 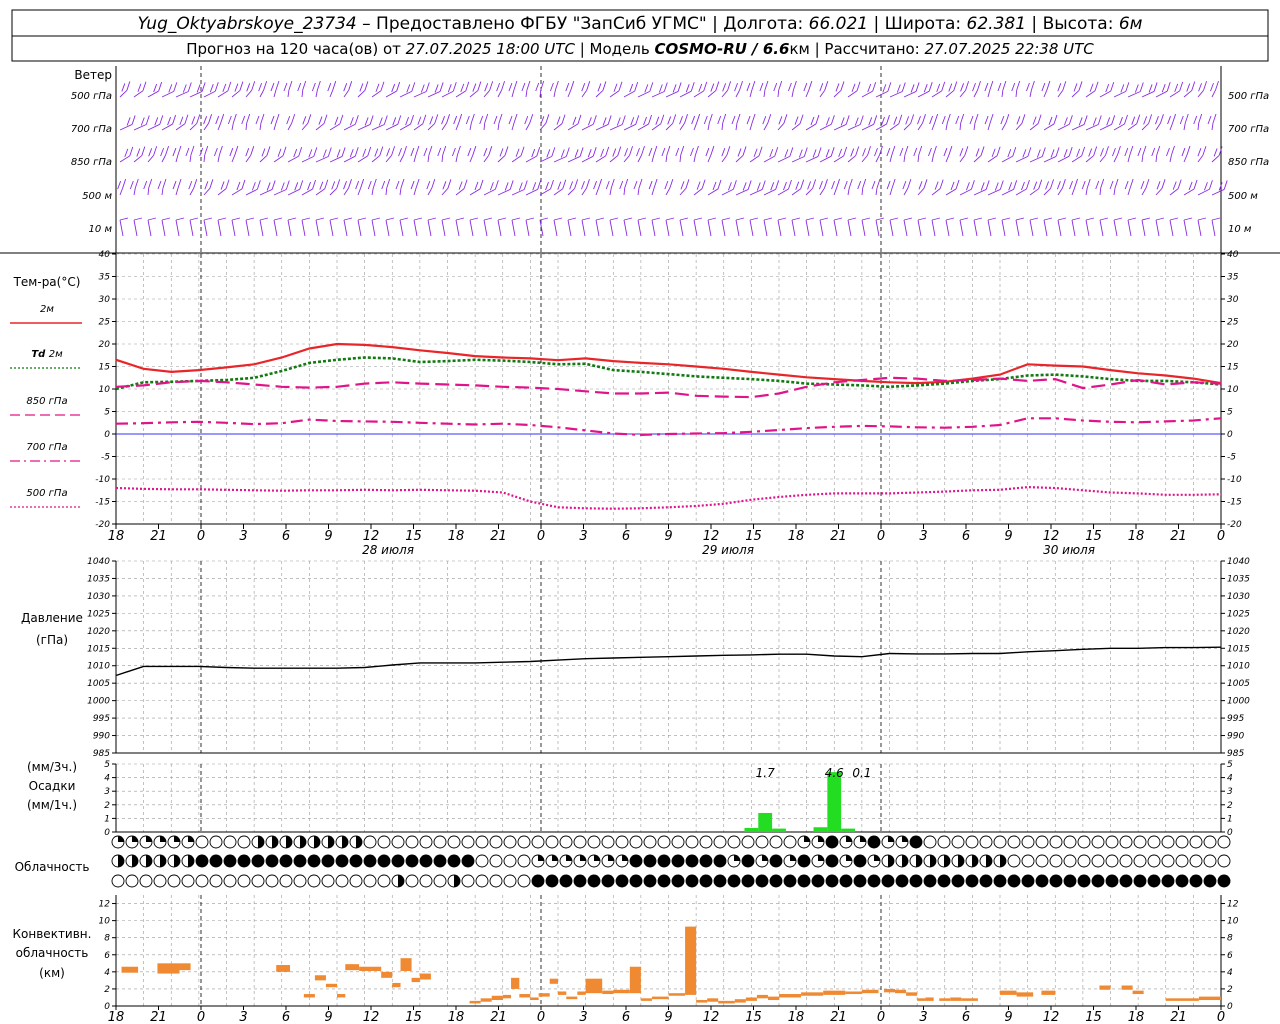 I want to click on pressure-ytick-label-right: 1015, so click(x=1238, y=649).